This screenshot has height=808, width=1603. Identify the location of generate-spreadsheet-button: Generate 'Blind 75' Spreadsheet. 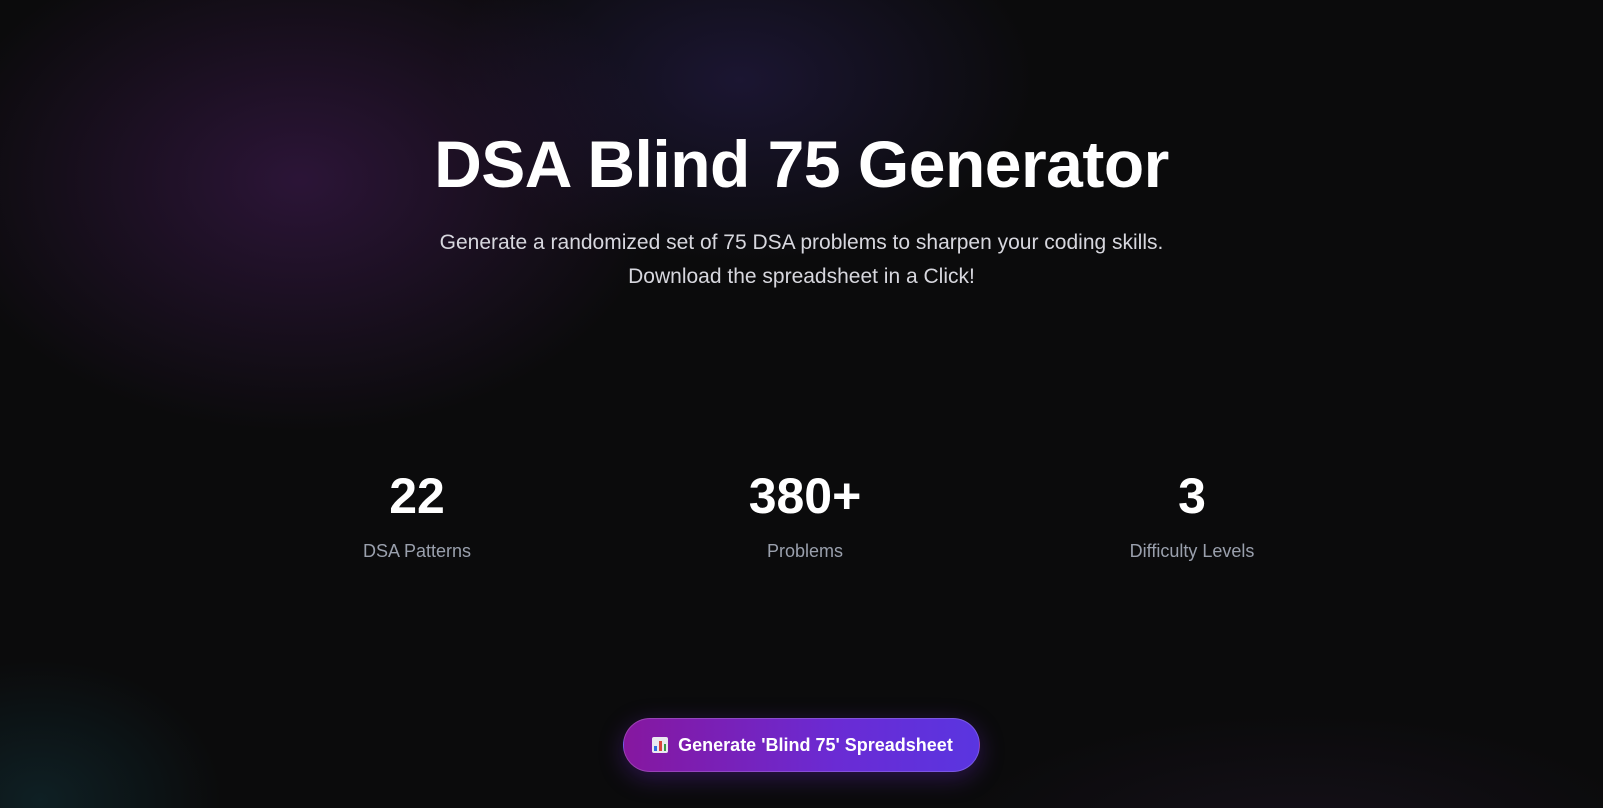
(801, 745).